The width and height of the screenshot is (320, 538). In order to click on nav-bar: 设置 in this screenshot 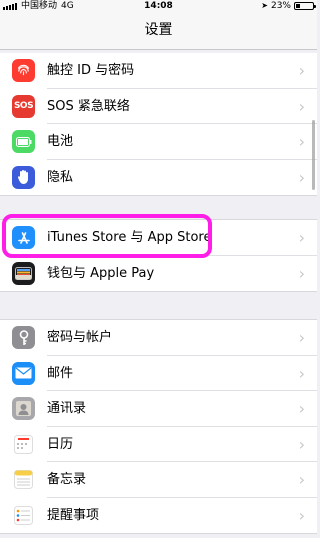, I will do `click(158, 31)`.